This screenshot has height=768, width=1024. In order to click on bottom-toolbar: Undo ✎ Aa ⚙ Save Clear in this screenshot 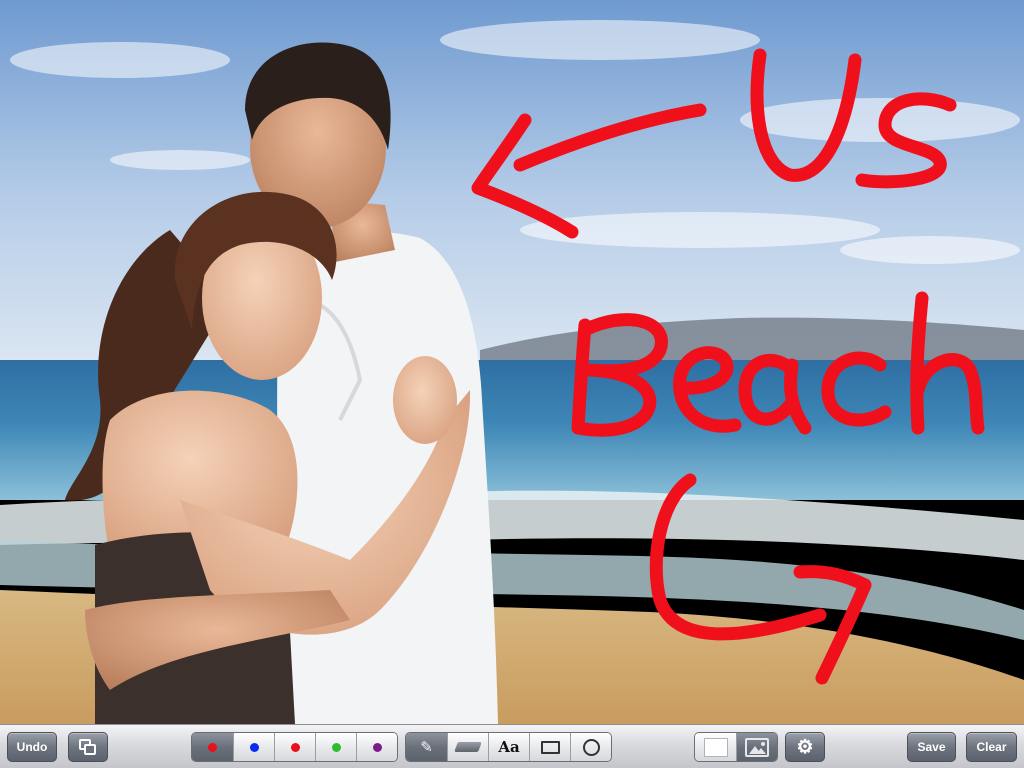, I will do `click(512, 746)`.